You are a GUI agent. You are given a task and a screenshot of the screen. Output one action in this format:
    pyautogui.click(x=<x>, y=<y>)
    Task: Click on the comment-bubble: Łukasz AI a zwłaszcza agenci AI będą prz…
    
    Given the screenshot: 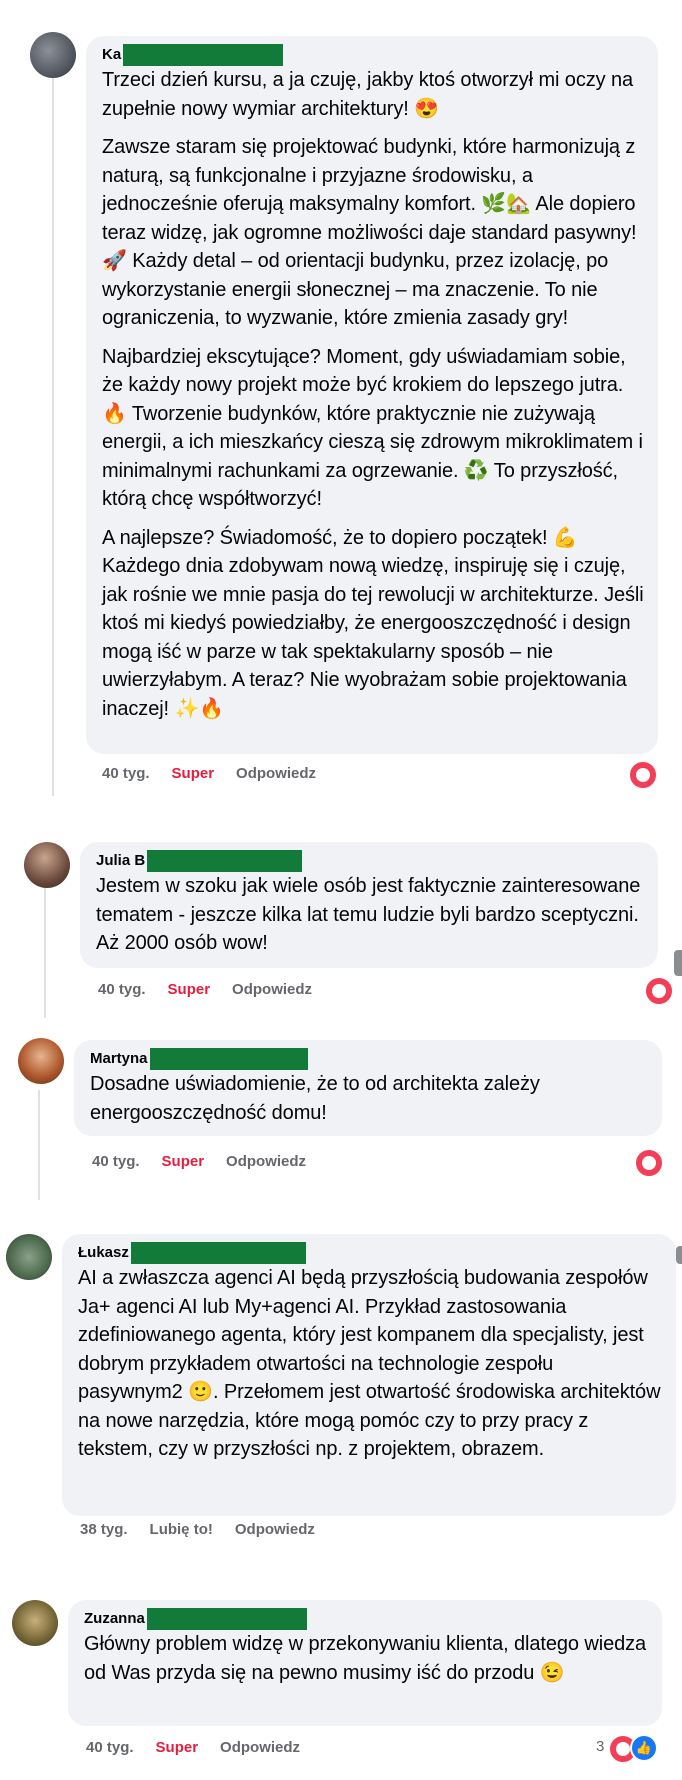 What is the action you would take?
    pyautogui.click(x=369, y=1375)
    